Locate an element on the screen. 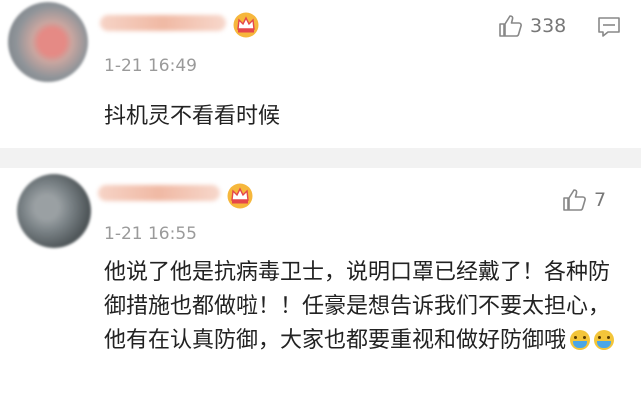 The height and width of the screenshot is (413, 641). like-button: 338 is located at coordinates (531, 26).